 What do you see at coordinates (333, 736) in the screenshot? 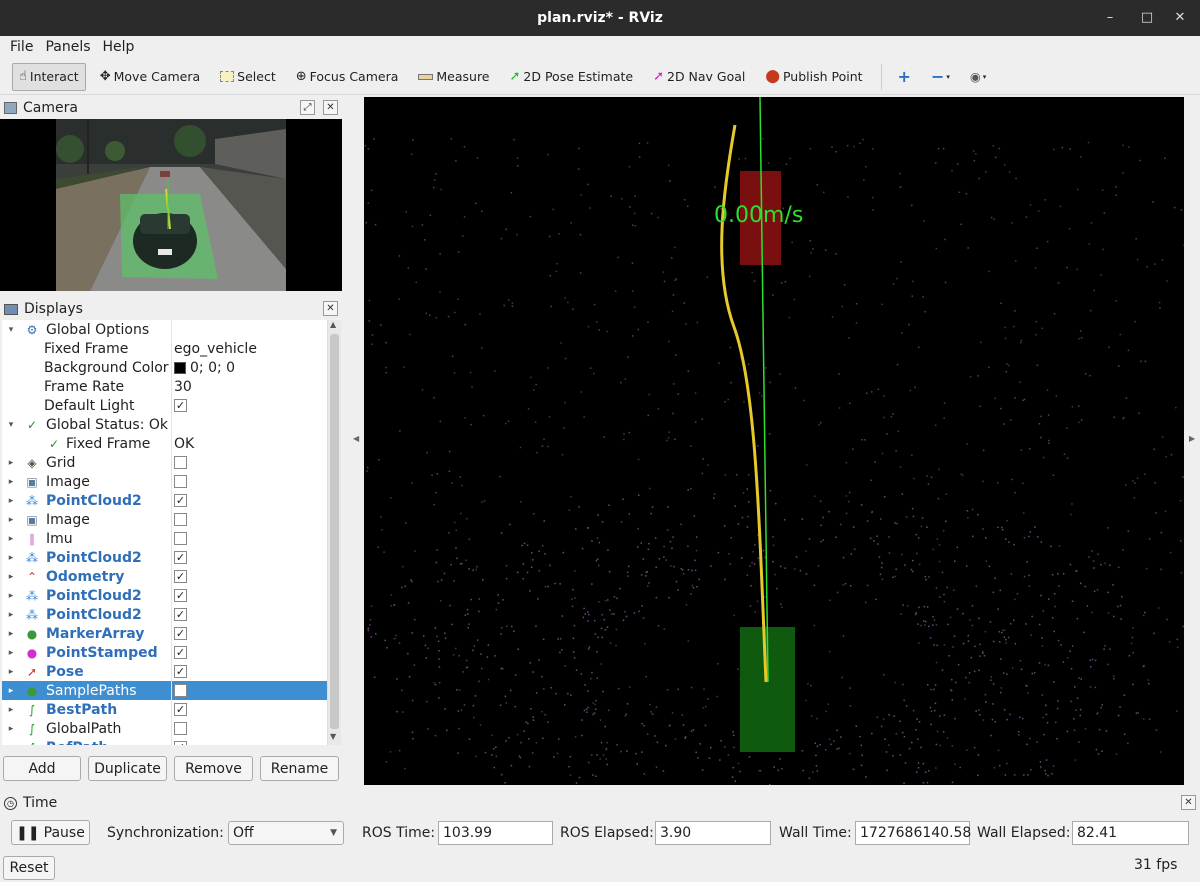
I see `scroll-down-icon: ▼` at bounding box center [333, 736].